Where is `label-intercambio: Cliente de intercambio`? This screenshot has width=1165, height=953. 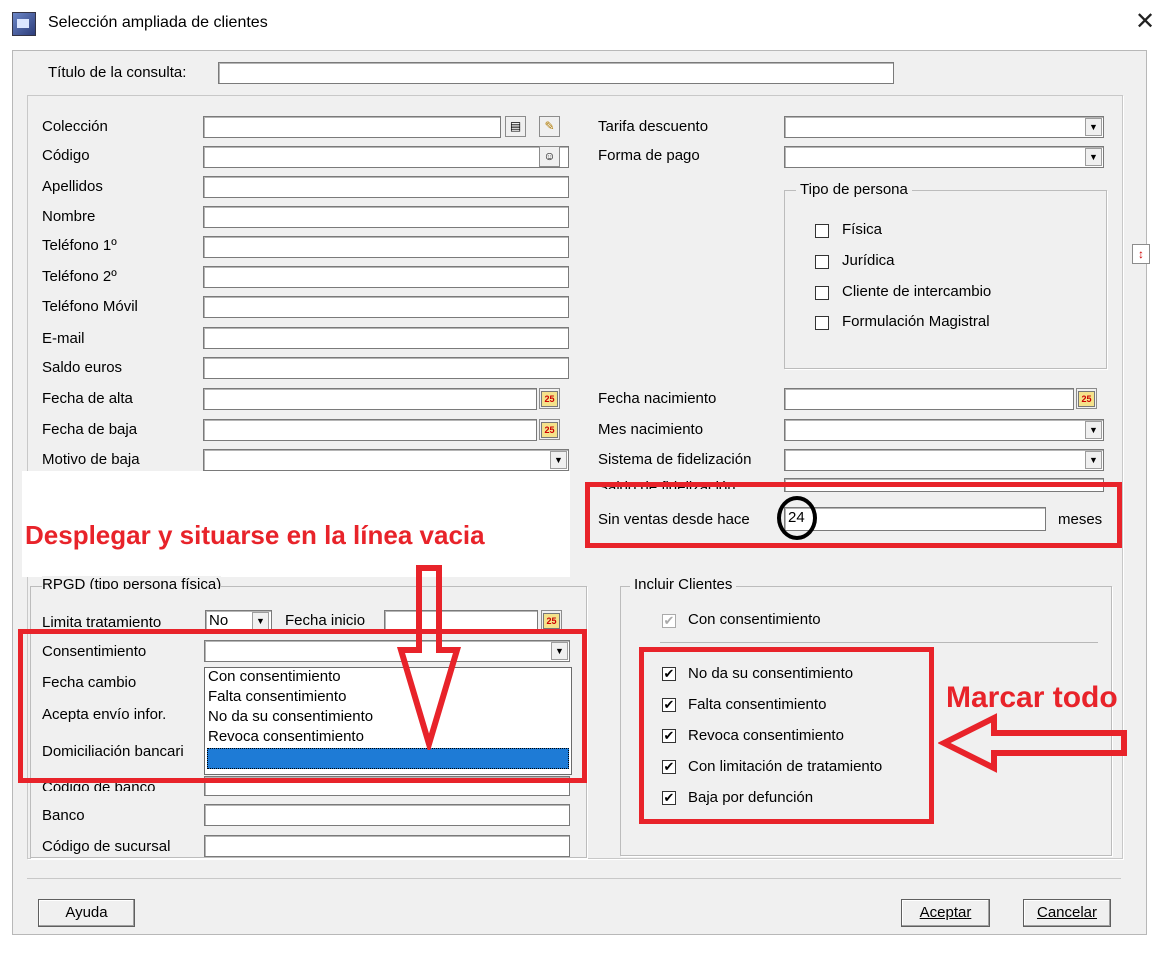 label-intercambio: Cliente de intercambio is located at coordinates (917, 291).